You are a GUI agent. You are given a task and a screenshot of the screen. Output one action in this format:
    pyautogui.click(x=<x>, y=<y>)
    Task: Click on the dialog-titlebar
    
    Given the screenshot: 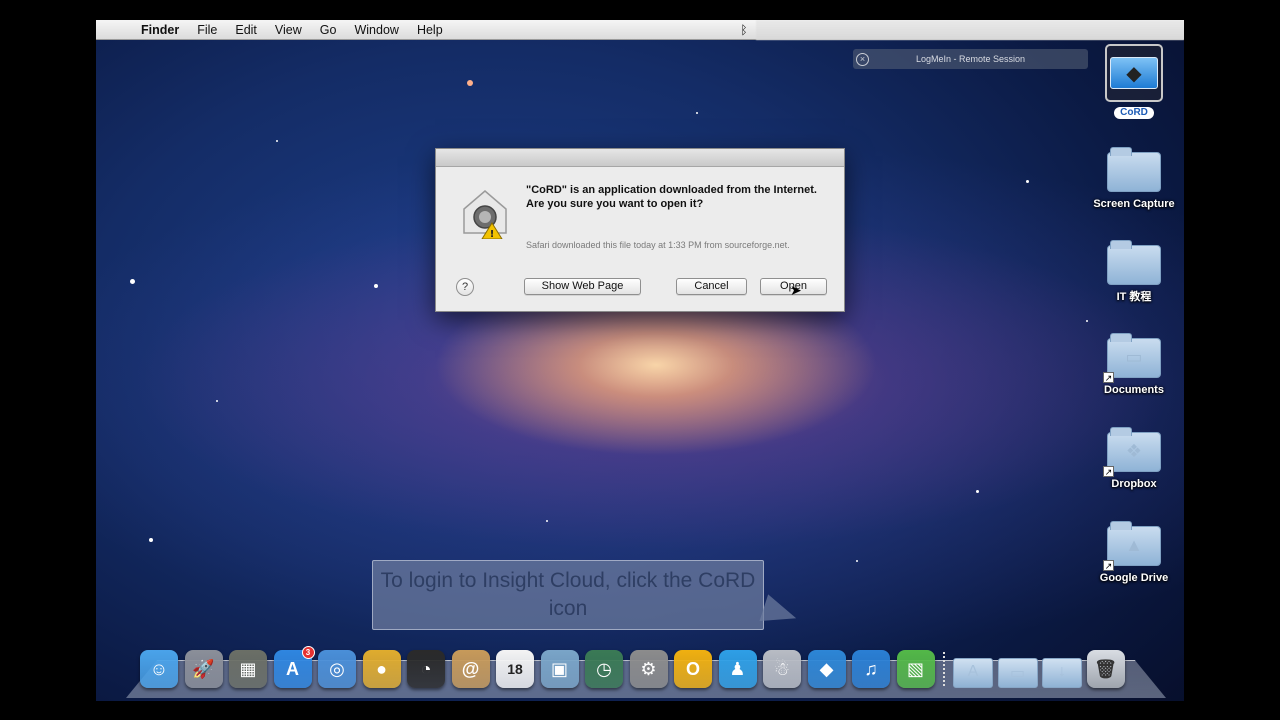 What is the action you would take?
    pyautogui.click(x=640, y=158)
    